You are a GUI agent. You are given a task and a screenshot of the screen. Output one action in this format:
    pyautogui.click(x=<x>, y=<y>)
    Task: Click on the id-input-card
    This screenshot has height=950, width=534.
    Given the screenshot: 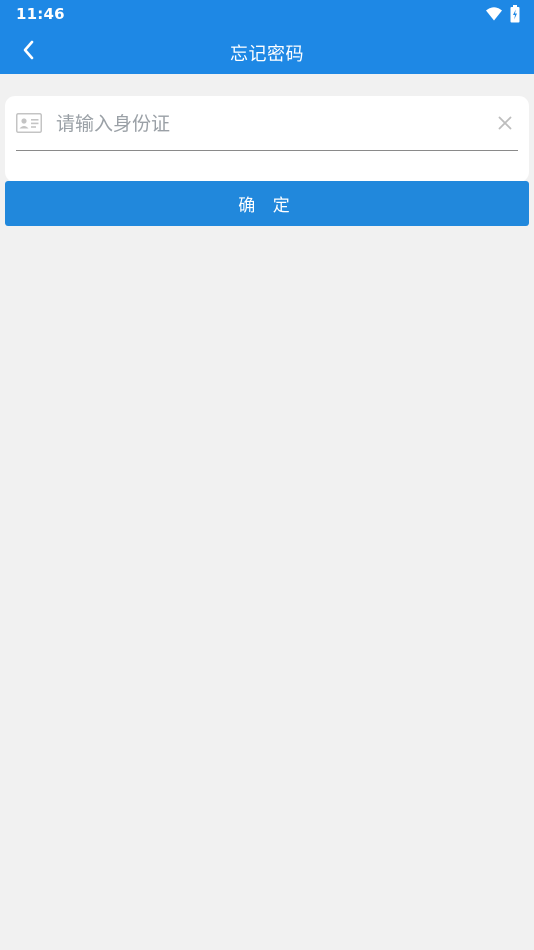 What is the action you would take?
    pyautogui.click(x=267, y=139)
    